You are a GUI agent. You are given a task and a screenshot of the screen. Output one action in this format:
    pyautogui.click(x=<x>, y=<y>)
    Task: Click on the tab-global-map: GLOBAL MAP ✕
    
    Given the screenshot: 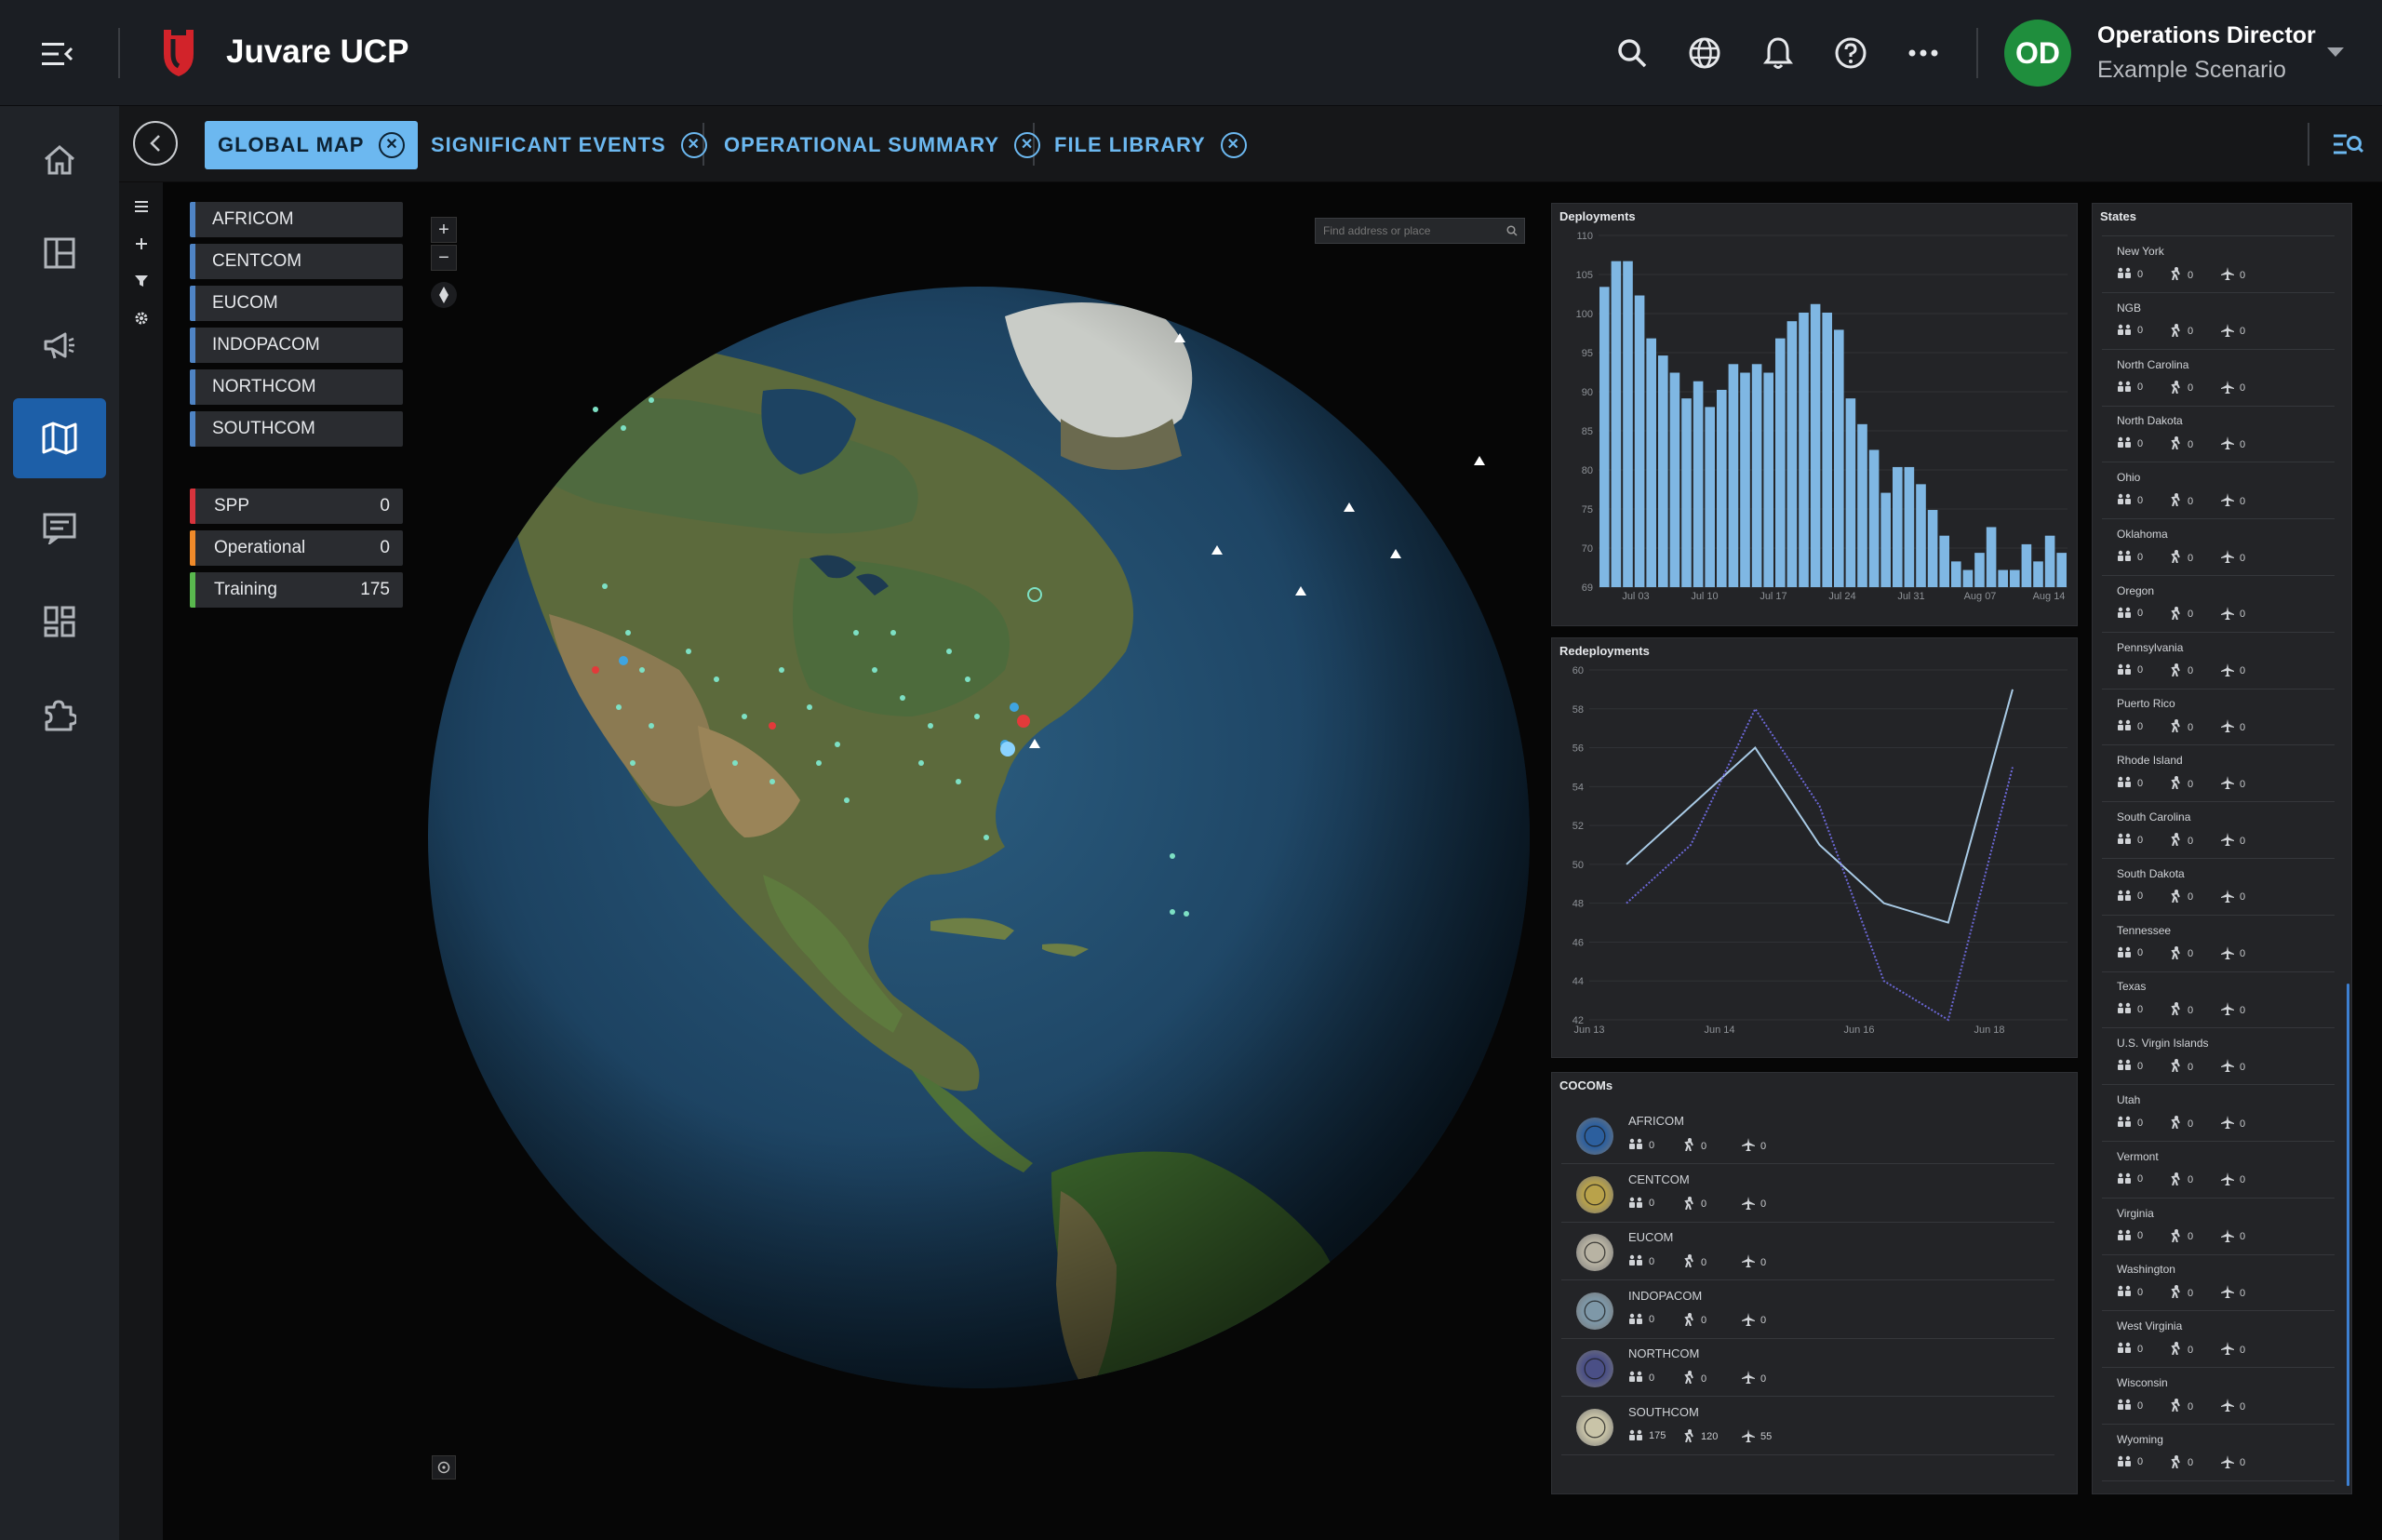 What is the action you would take?
    pyautogui.click(x=312, y=145)
    